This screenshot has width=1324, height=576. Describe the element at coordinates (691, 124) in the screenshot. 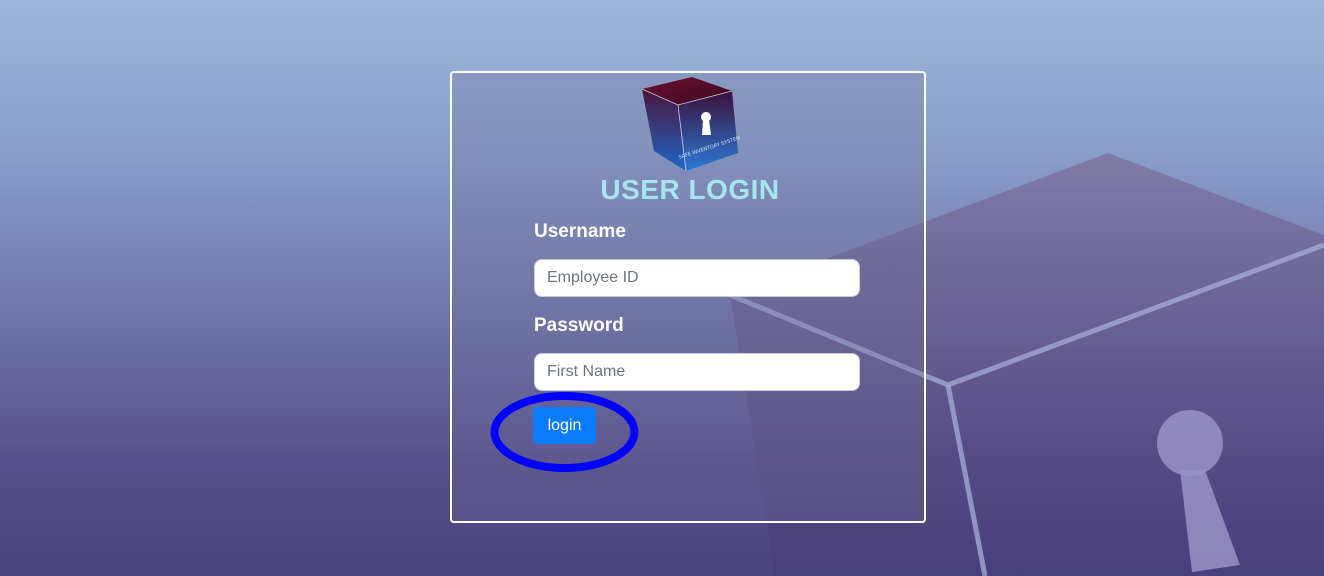

I see `keyhole-cube-icon: SAFE INVENTORY SYSTEM` at that location.